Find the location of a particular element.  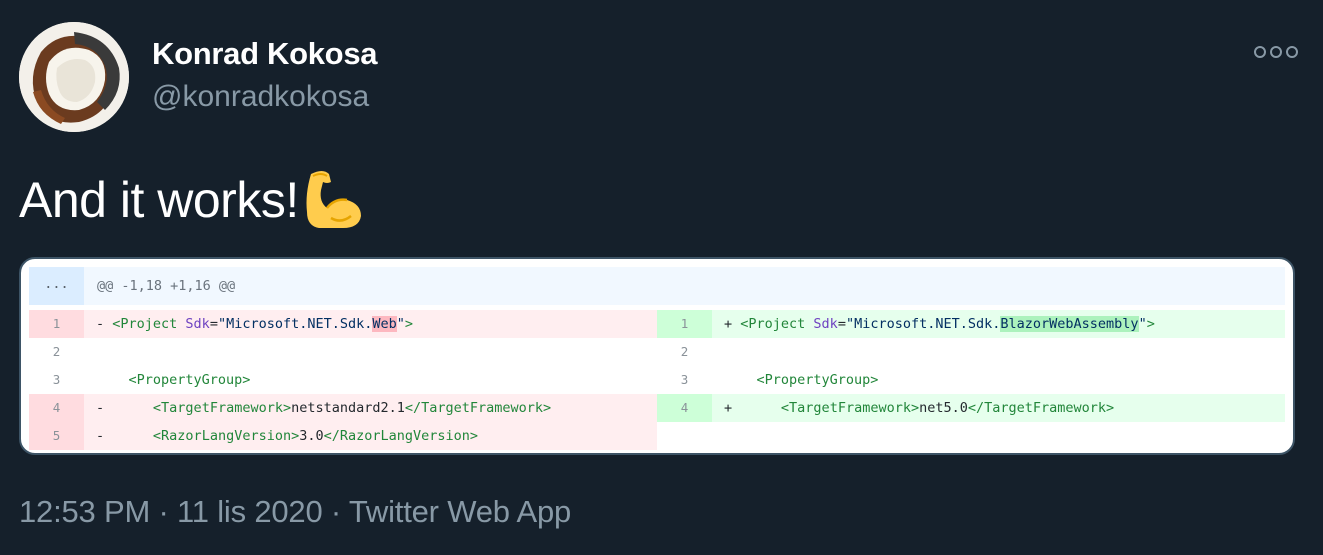

code-line: - <Project Sdk="Microsoft.NET.Sdk.Web"> is located at coordinates (370, 324).